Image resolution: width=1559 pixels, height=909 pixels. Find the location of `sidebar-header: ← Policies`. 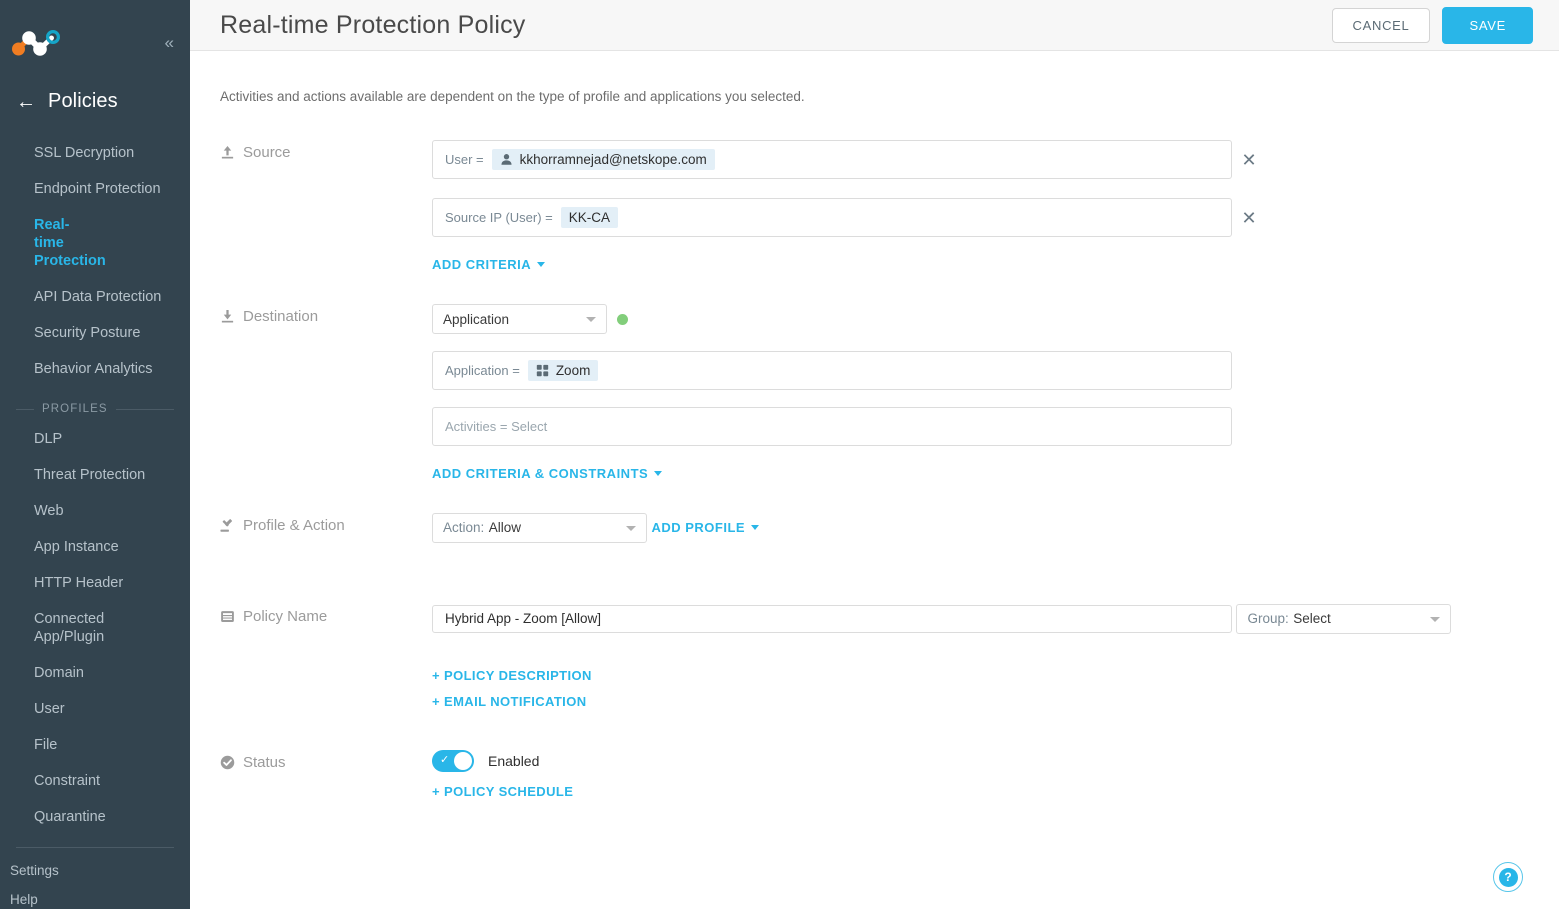

sidebar-header: ← Policies is located at coordinates (95, 100).